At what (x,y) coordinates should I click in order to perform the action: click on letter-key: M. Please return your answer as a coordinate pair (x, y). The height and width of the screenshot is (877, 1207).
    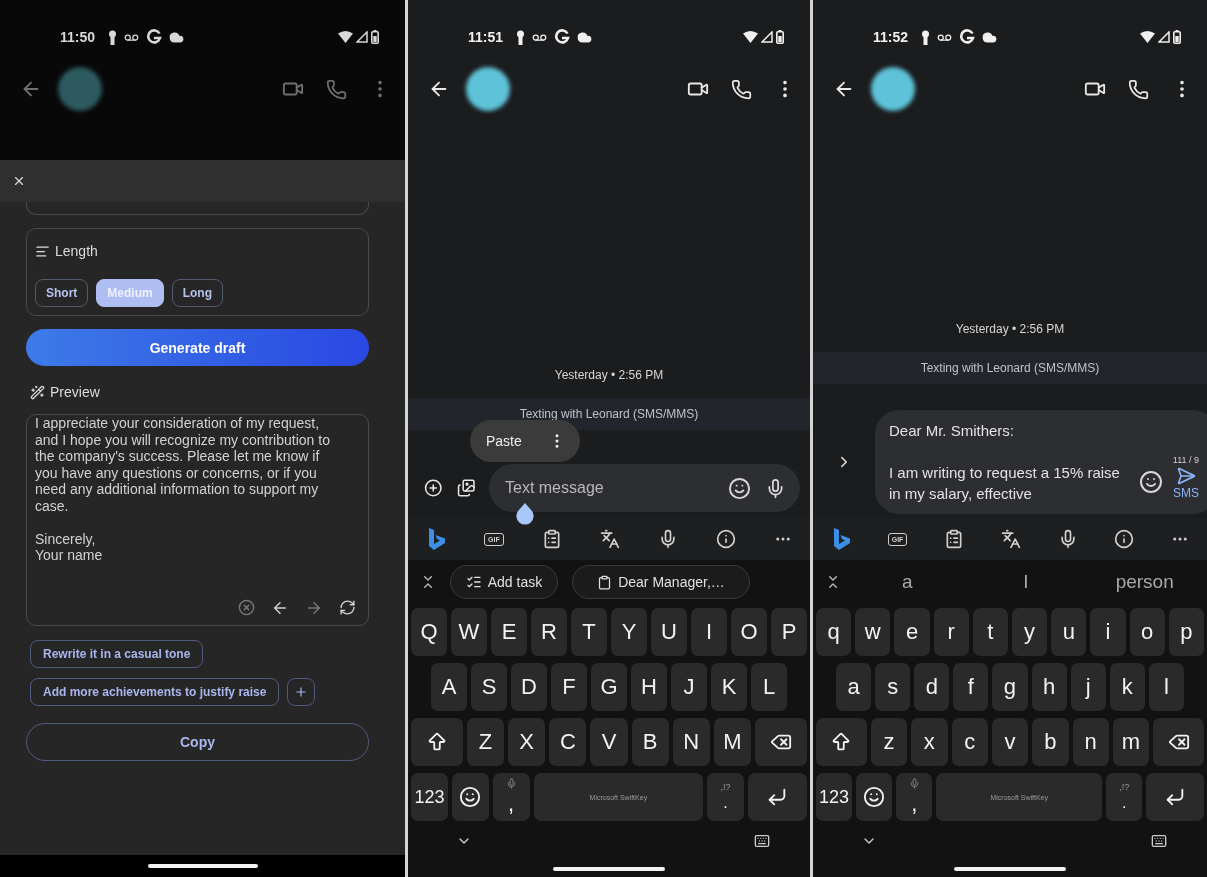
    Looking at the image, I should click on (732, 742).